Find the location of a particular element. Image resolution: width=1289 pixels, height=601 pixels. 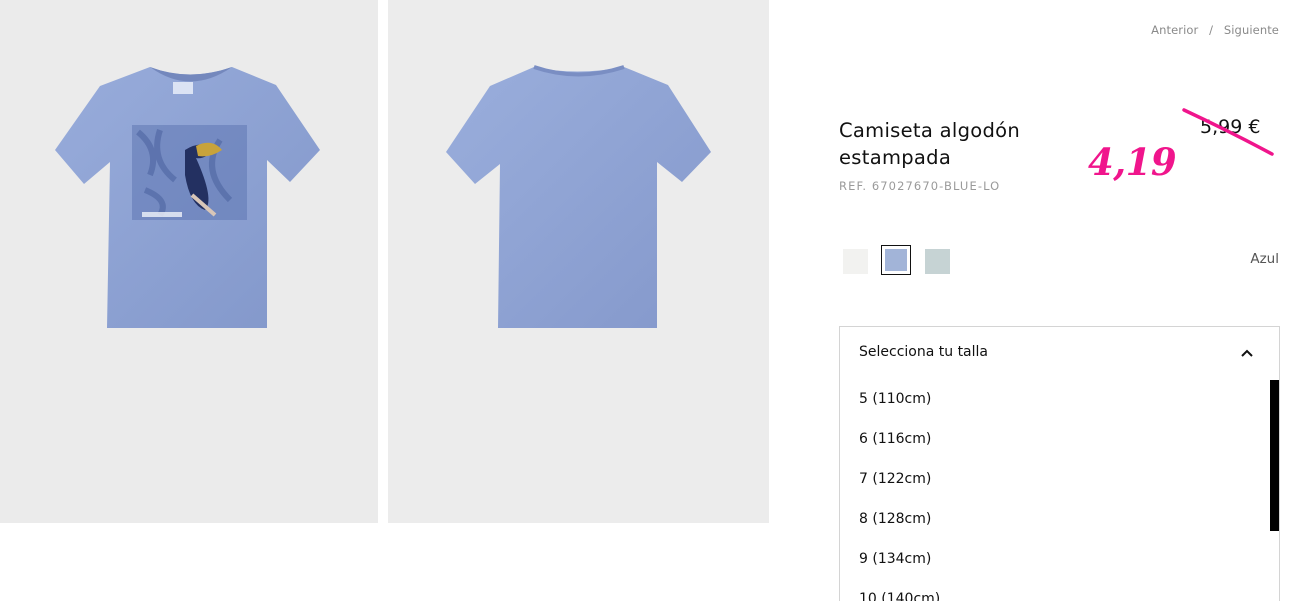

product-navigation: Anterior / Siguiente is located at coordinates (1215, 30).